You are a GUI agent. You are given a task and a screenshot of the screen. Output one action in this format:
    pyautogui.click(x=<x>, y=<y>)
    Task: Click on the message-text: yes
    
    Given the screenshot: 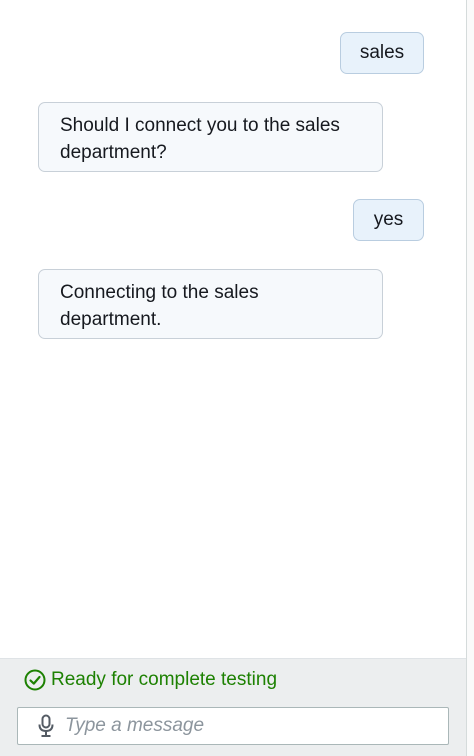 What is the action you would take?
    pyautogui.click(x=388, y=219)
    